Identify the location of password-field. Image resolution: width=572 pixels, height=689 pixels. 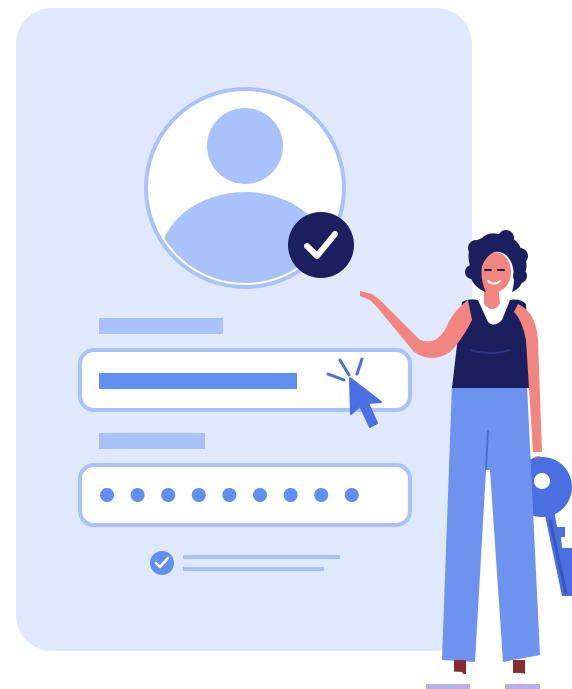
(245, 495).